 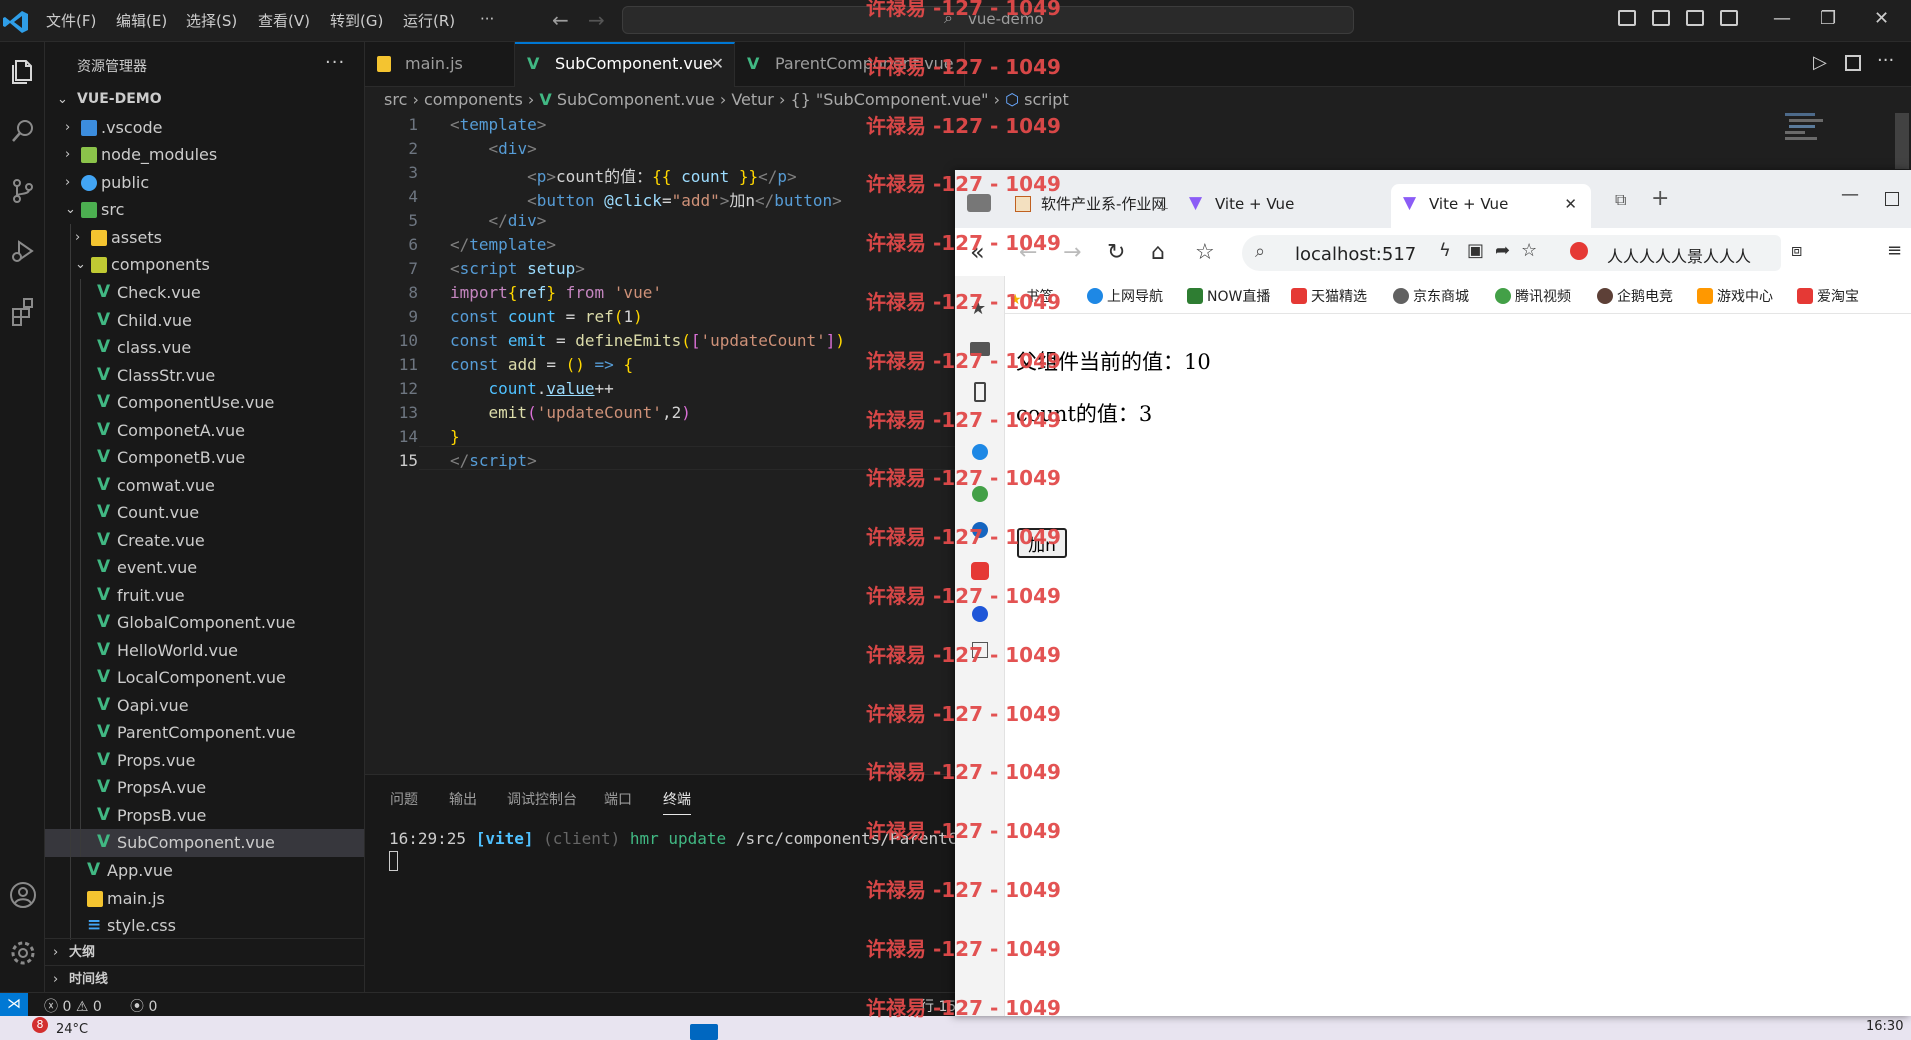 I want to click on bookmark-item: 上网导航, so click(x=1125, y=296).